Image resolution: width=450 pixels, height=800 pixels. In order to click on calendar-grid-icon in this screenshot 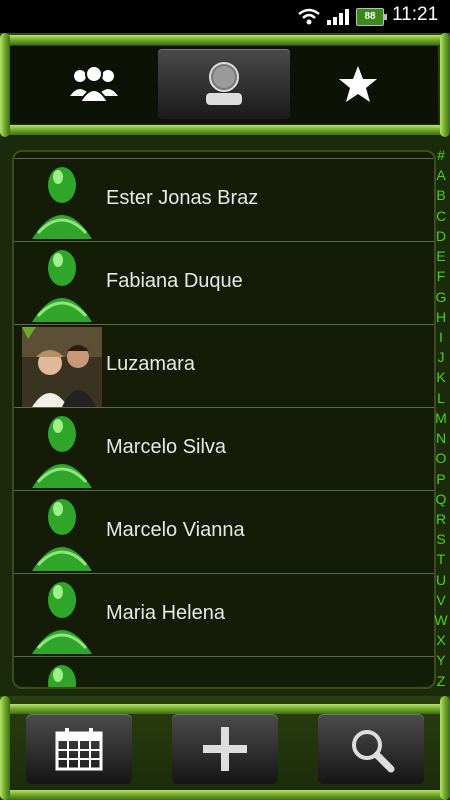, I will do `click(79, 749)`.